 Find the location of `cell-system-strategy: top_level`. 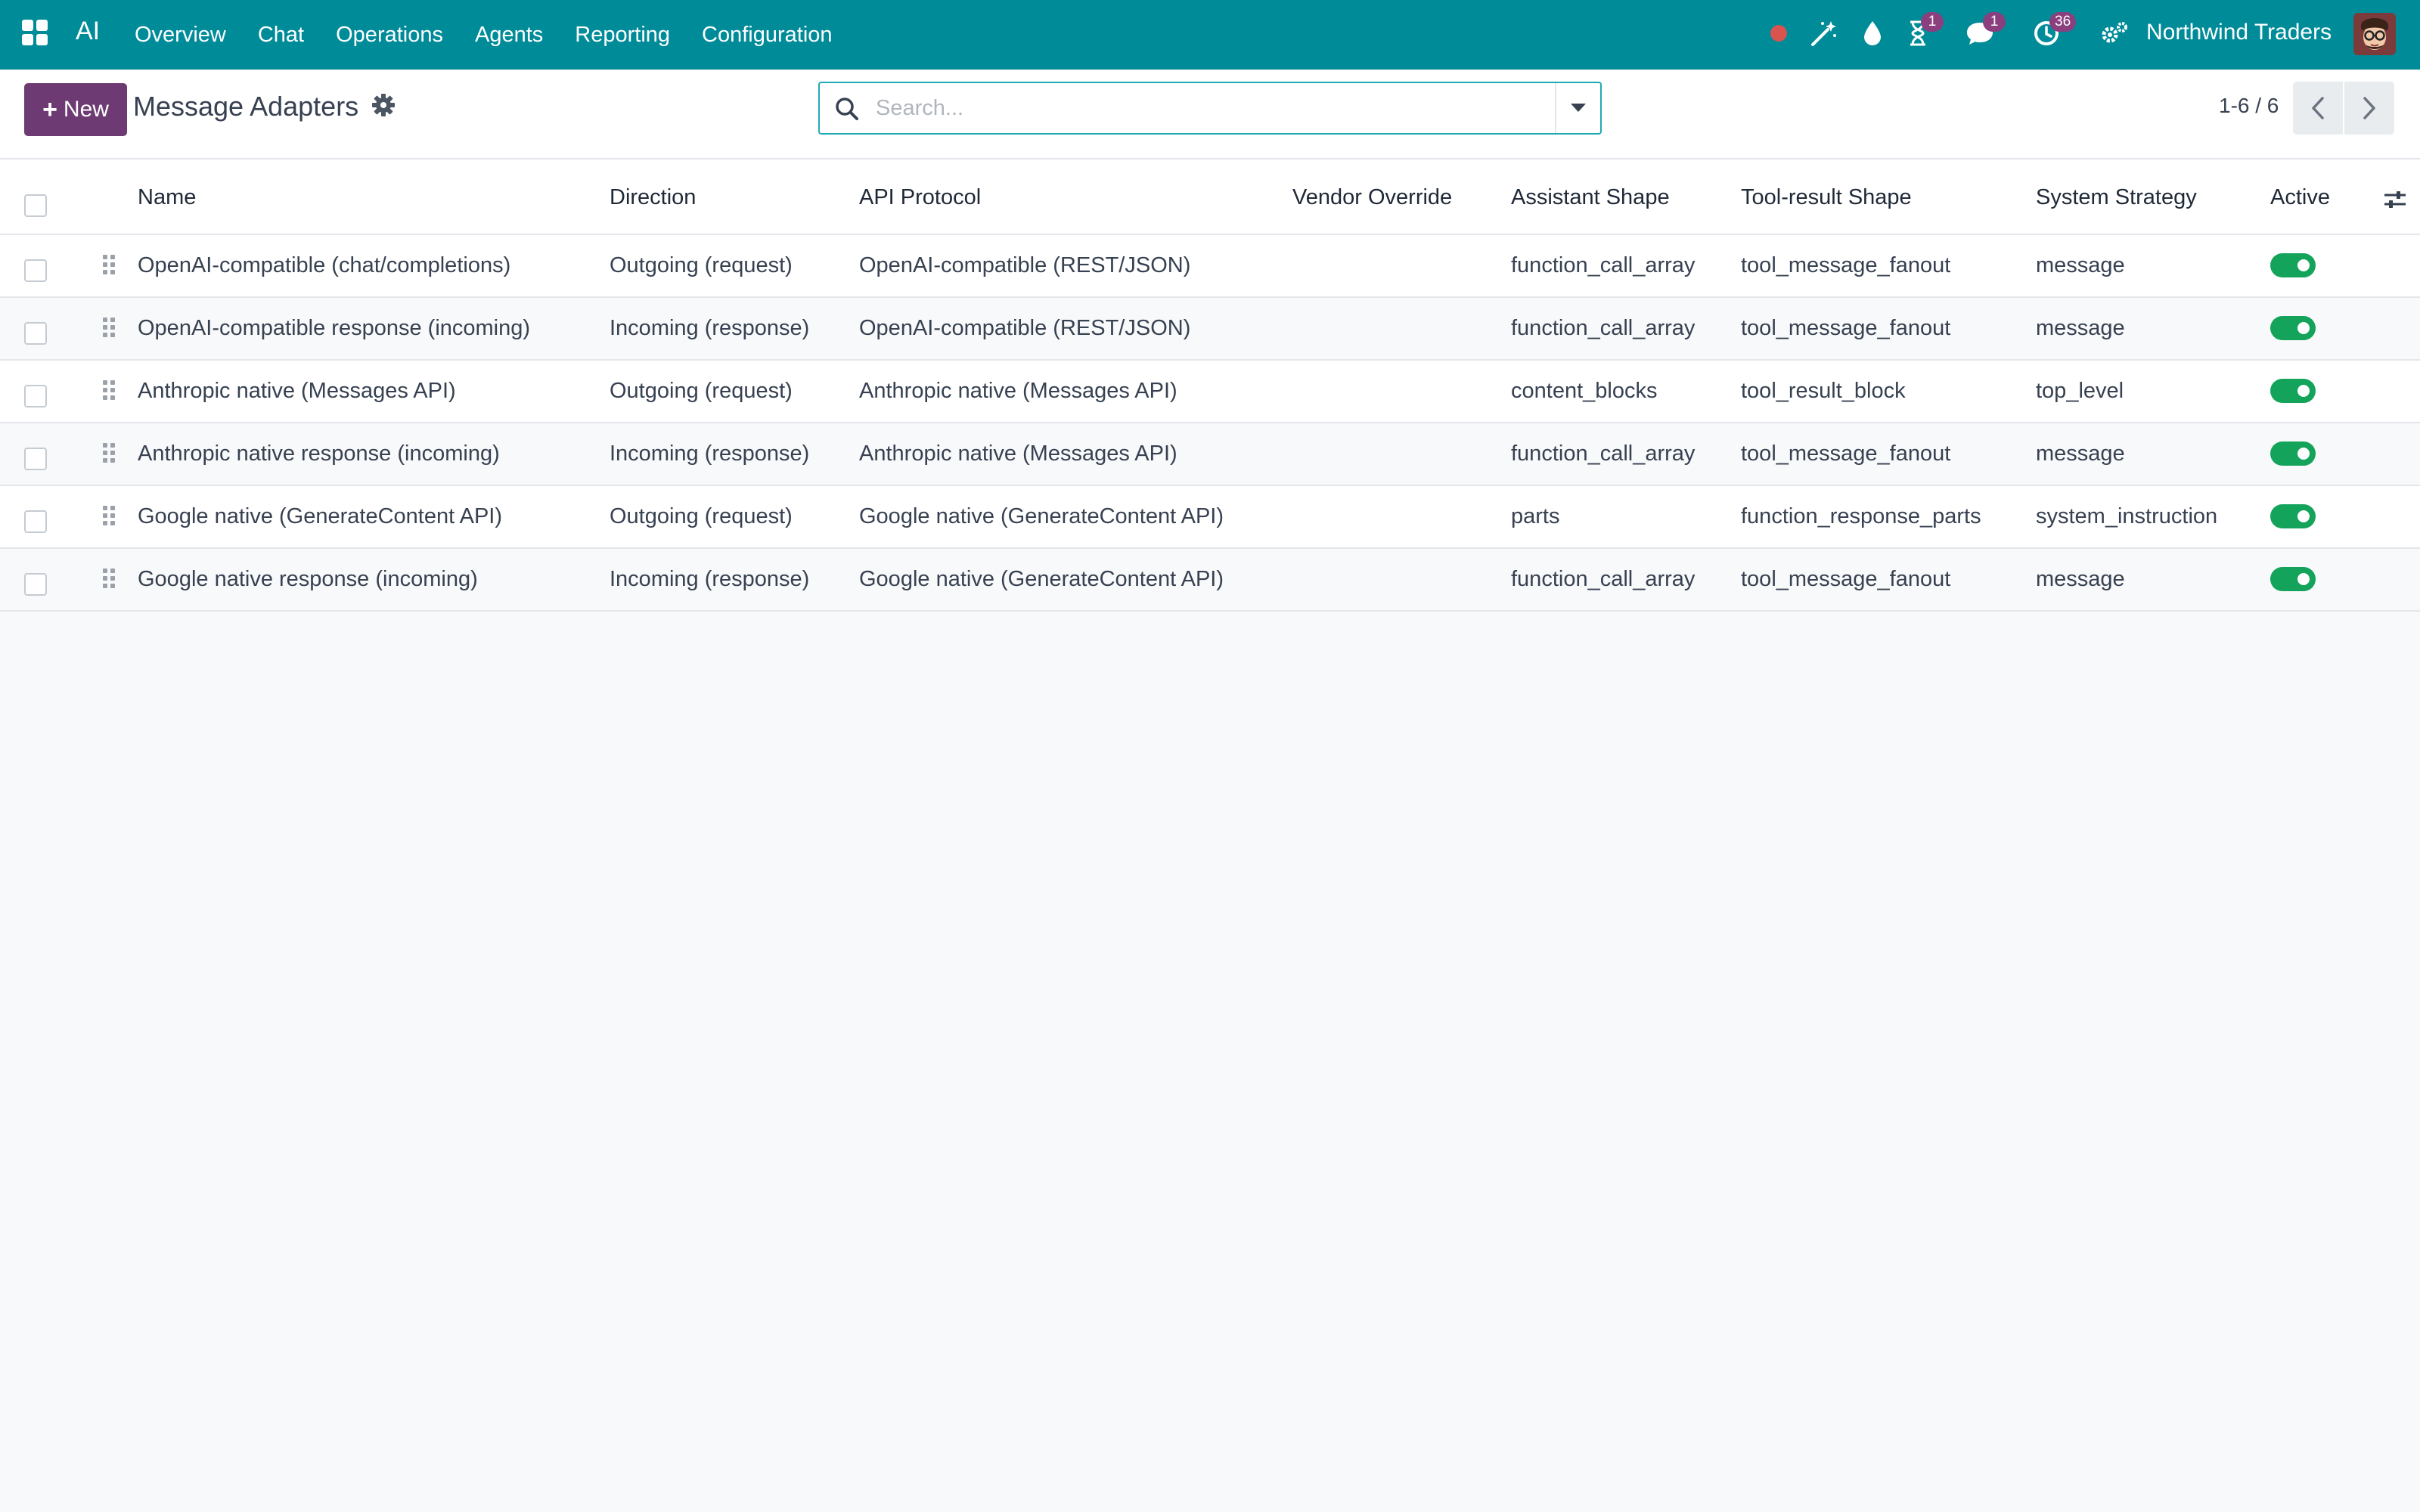

cell-system-strategy: top_level is located at coordinates (2080, 391).